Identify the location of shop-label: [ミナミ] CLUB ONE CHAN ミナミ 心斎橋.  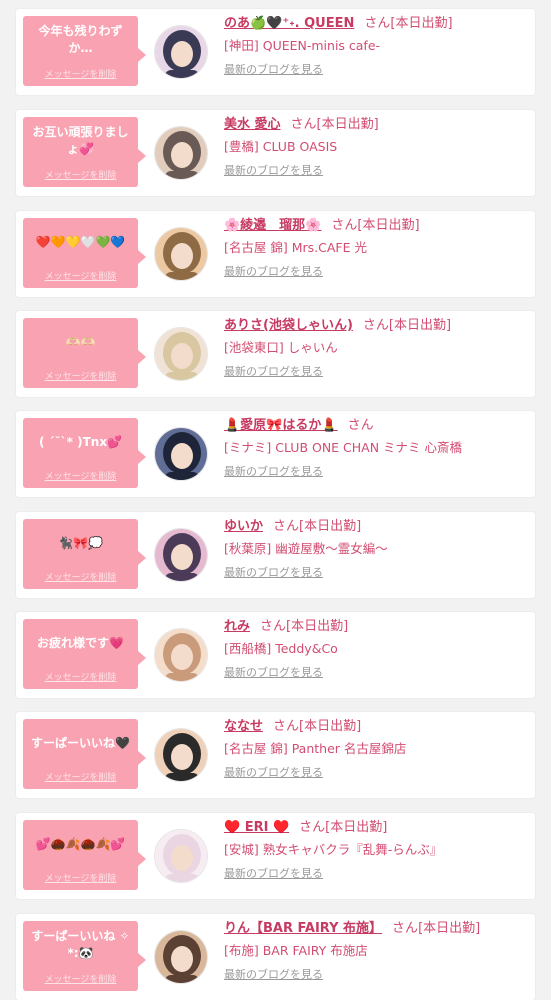
(343, 447).